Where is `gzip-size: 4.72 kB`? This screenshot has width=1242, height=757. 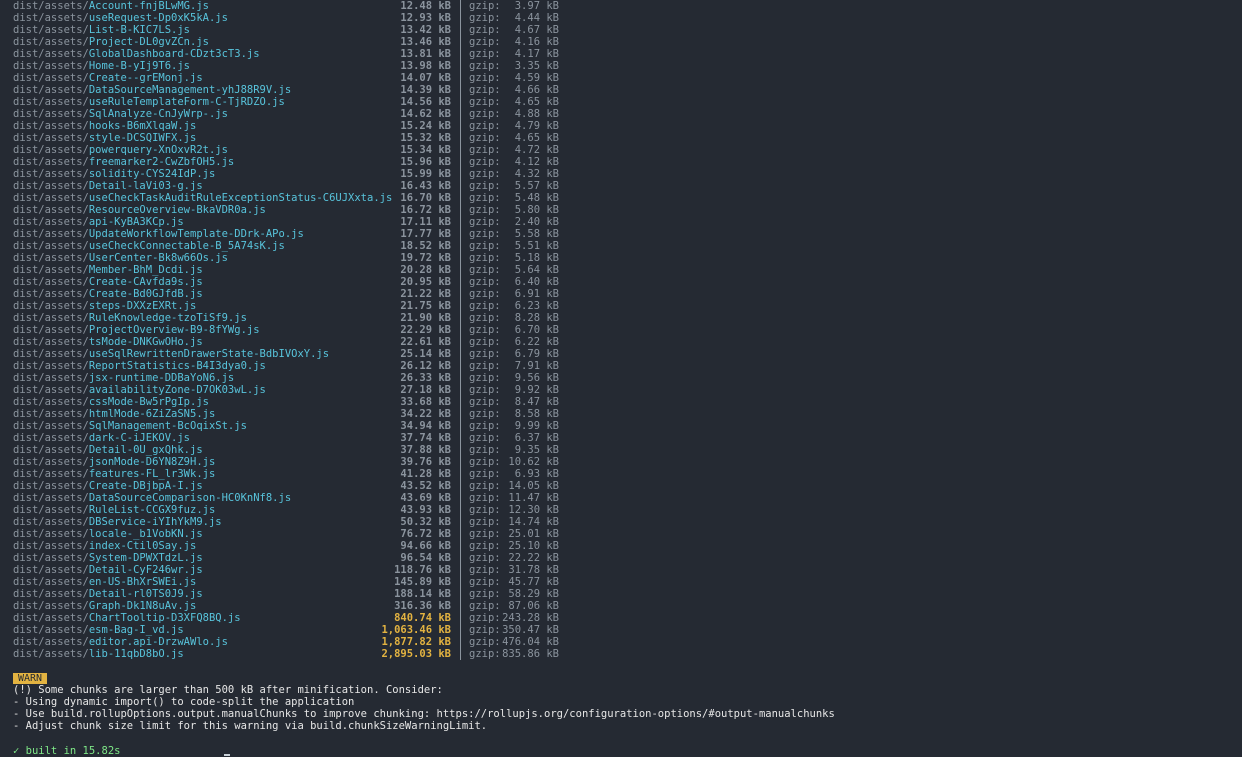
gzip-size: 4.72 kB is located at coordinates (536, 150).